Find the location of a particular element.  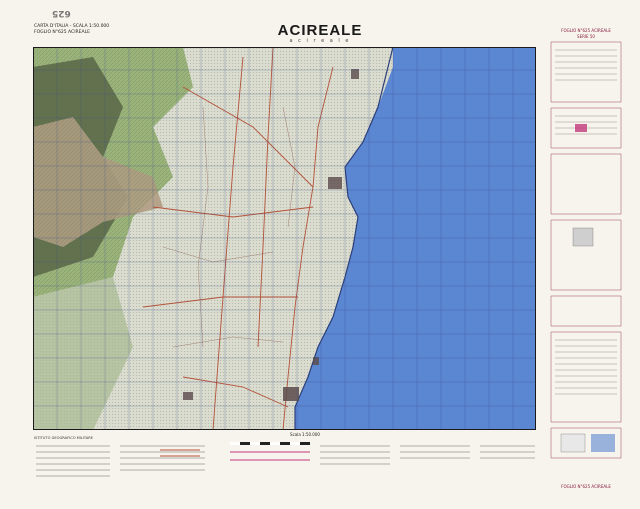

bottom-legend: ISTITUTO GEOGRAFICO MILITARE is located at coordinates (285, 467).